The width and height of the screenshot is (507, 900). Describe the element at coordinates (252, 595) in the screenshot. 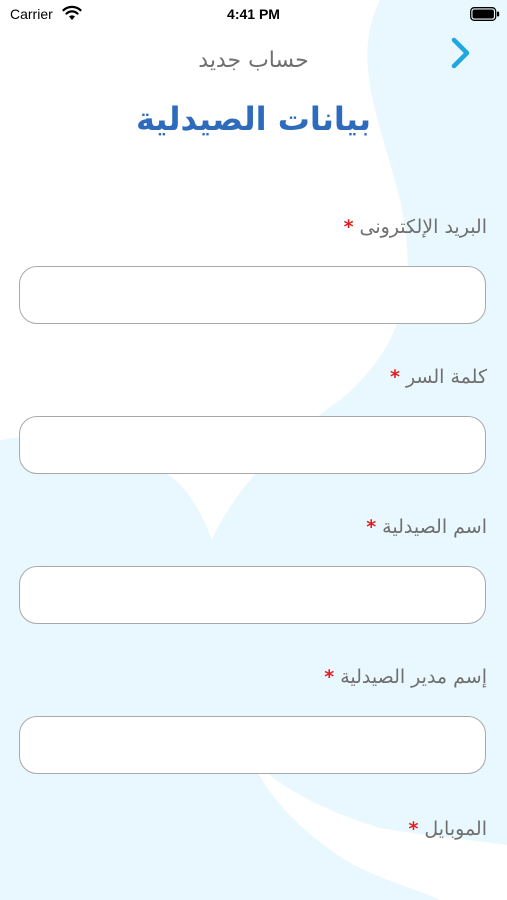

I see `pharmacy-name-field` at that location.